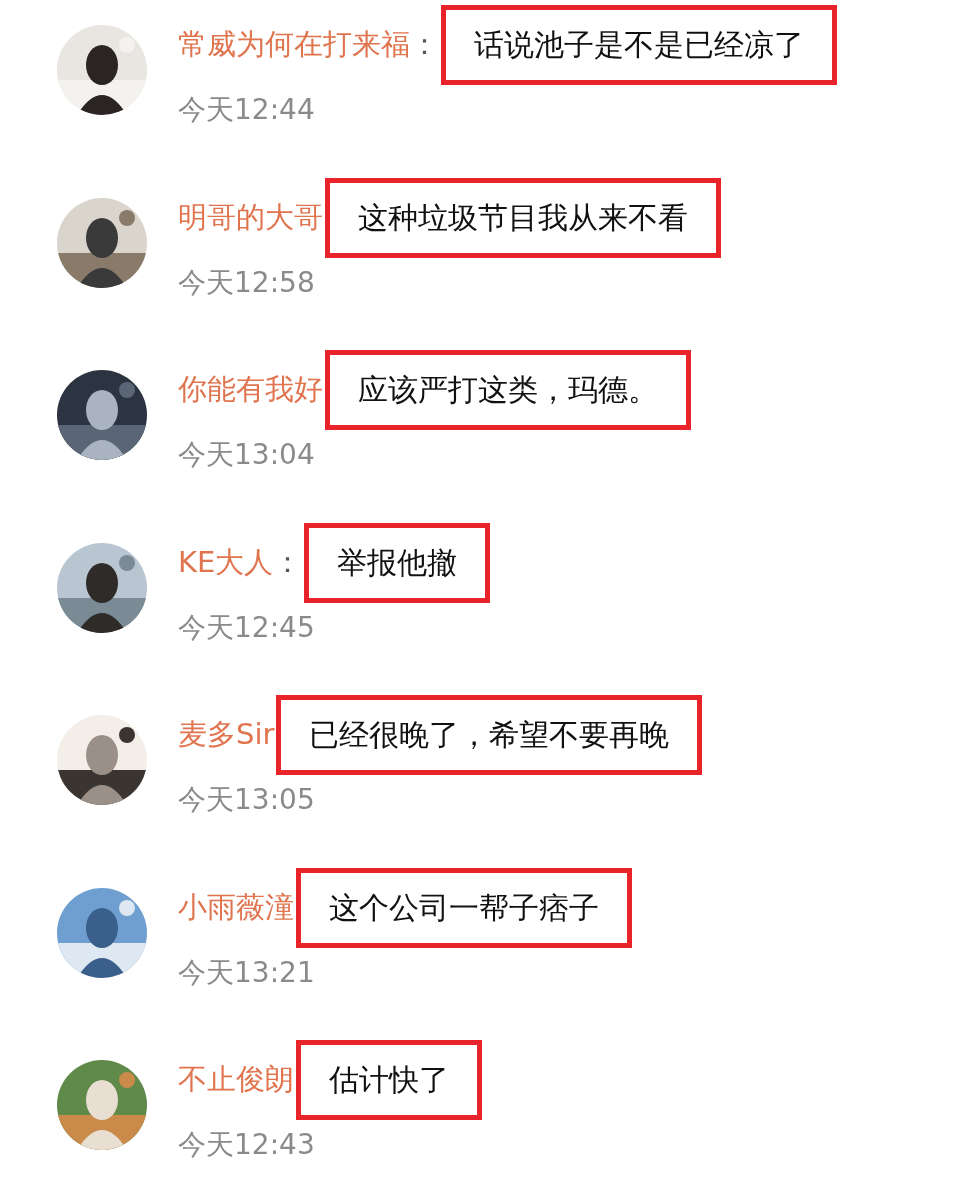 This screenshot has height=1182, width=972. Describe the element at coordinates (389, 1080) in the screenshot. I see `comment-text: 估计快了` at that location.